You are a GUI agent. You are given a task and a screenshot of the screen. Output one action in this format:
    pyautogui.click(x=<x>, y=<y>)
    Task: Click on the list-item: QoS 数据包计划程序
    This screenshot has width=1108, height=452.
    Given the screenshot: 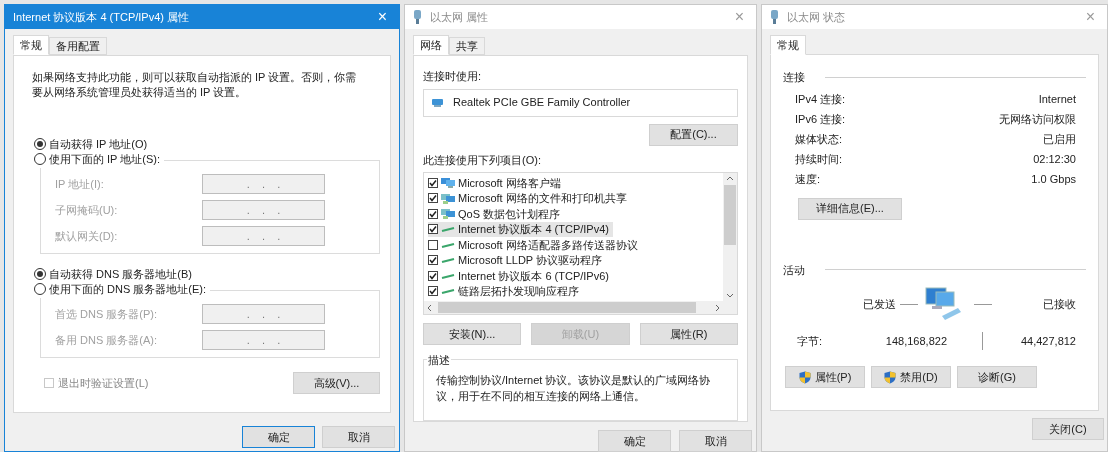 What is the action you would take?
    pyautogui.click(x=496, y=214)
    